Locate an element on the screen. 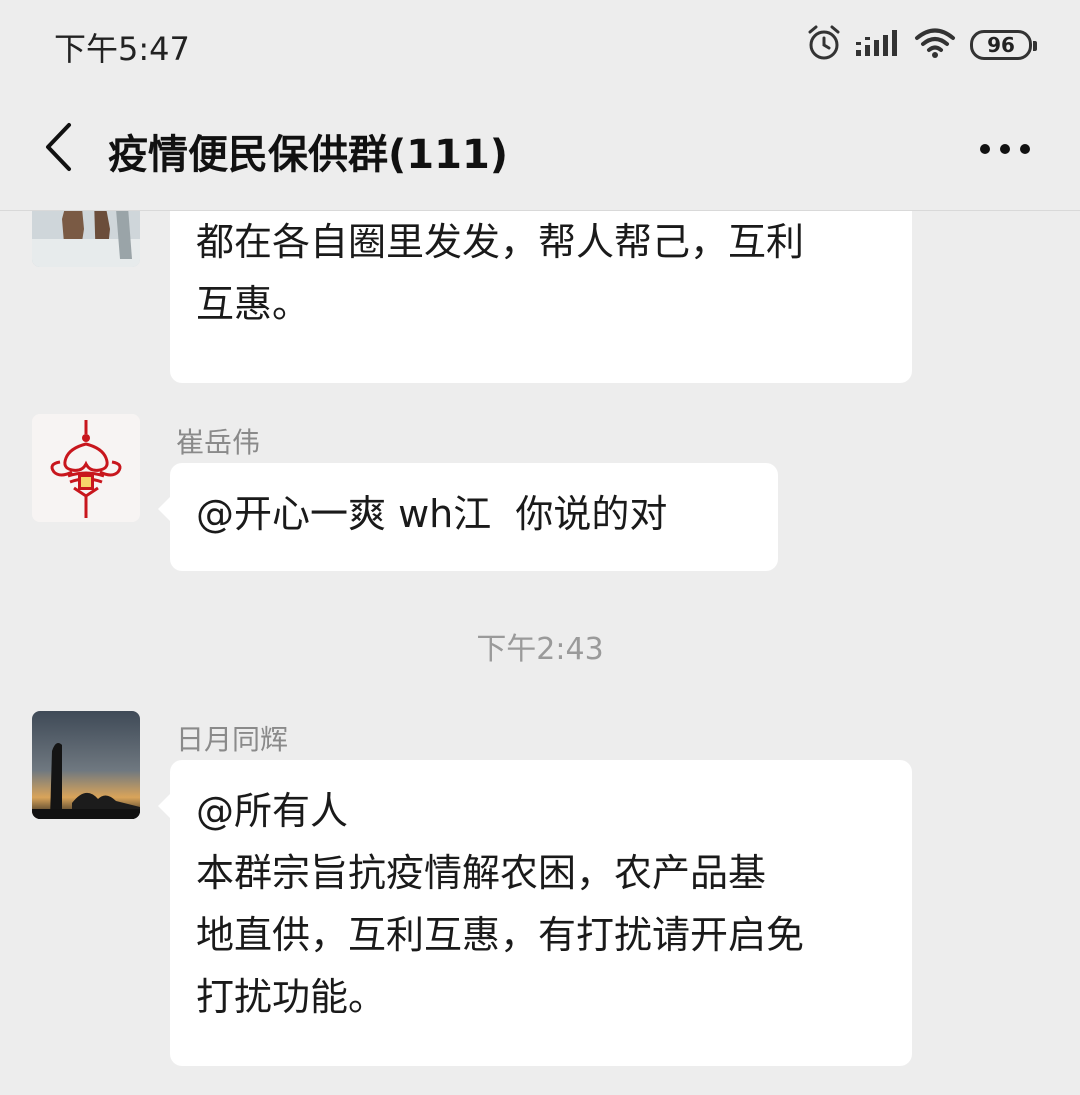  chinese-knot-icon is located at coordinates (86, 468).